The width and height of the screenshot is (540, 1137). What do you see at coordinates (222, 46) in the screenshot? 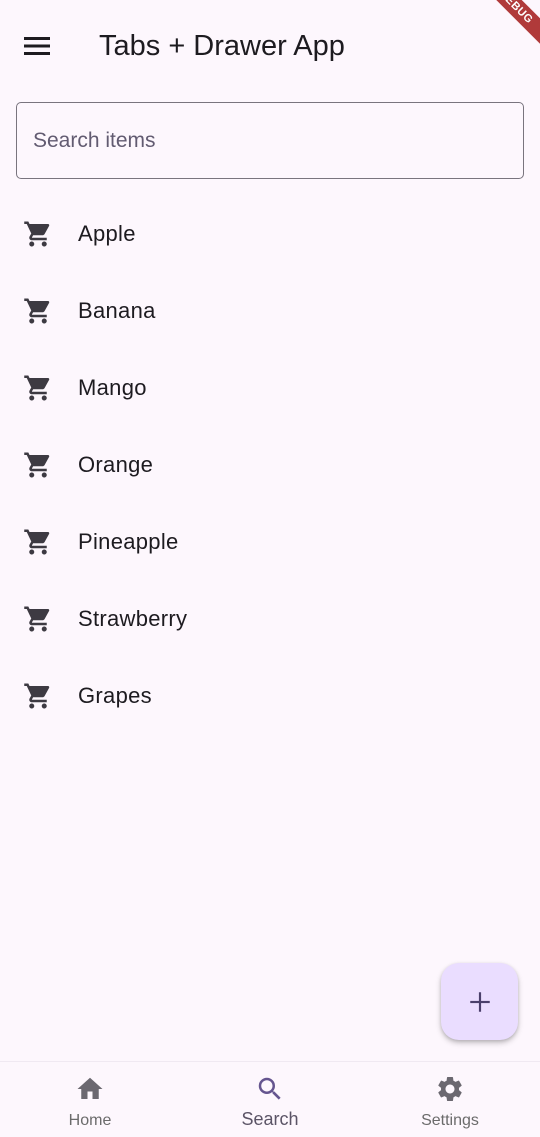
I see `page-title: Tabs + Drawer App` at bounding box center [222, 46].